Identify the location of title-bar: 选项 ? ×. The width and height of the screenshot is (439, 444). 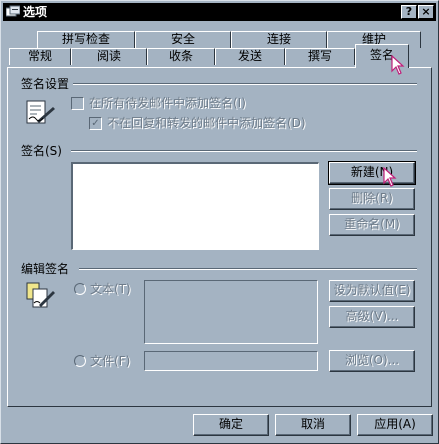
(219, 12).